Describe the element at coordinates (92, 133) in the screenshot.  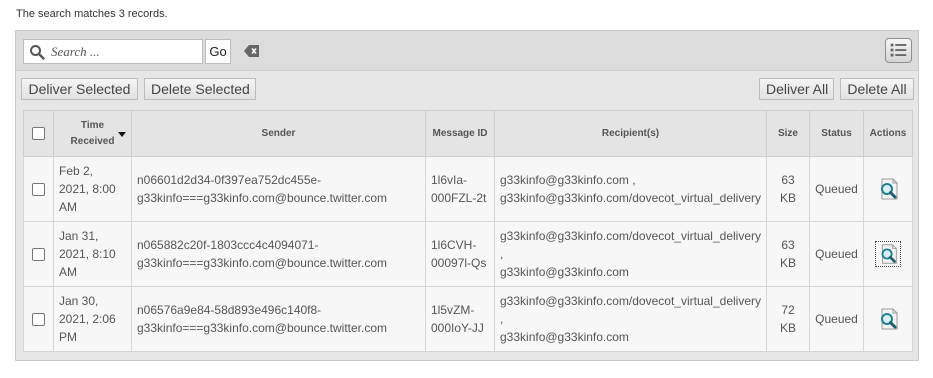
I see `column-header-time-received: Time Received` at that location.